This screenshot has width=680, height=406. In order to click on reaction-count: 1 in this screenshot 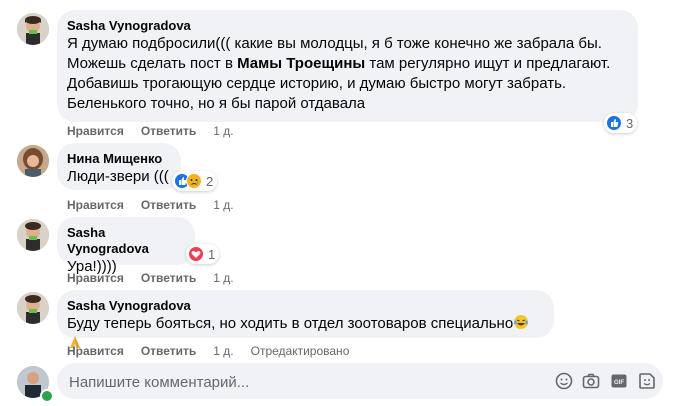, I will do `click(212, 254)`.